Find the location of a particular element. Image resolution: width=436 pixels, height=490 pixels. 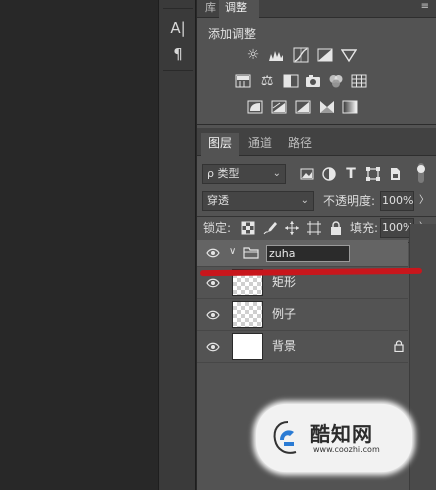

layer-filter-dropdown: ρ 类型 ⌄ is located at coordinates (244, 174).